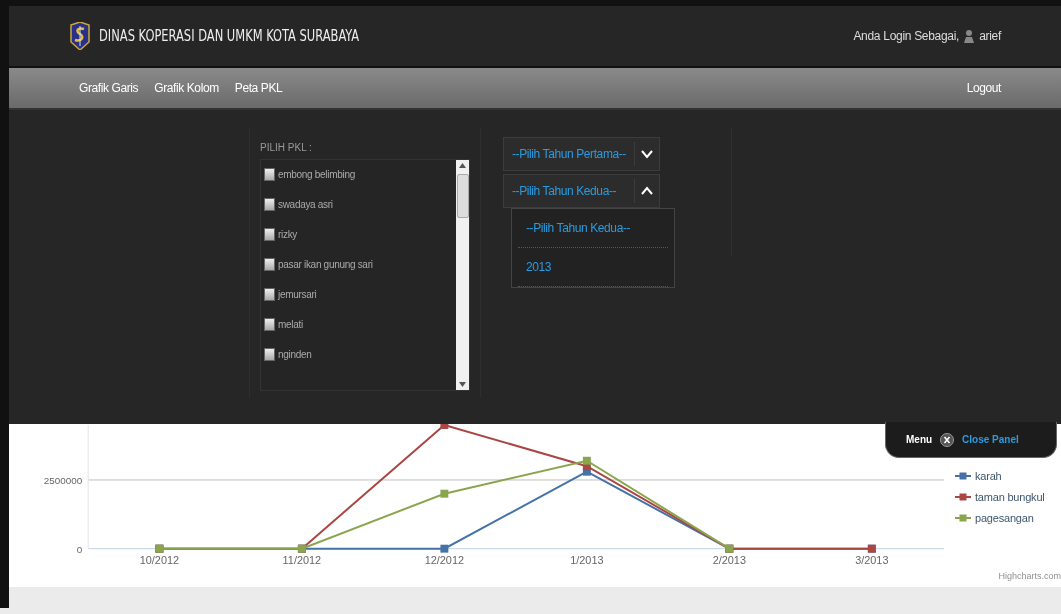 This screenshot has width=1061, height=614. Describe the element at coordinates (729, 559) in the screenshot. I see `x-tick-label: 2/2013` at that location.